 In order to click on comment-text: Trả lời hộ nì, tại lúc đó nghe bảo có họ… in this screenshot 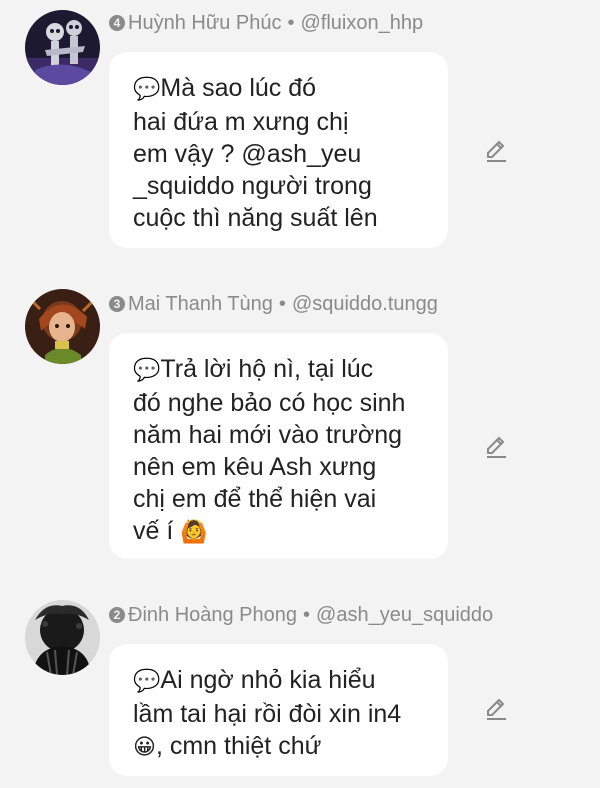, I will do `click(269, 450)`.